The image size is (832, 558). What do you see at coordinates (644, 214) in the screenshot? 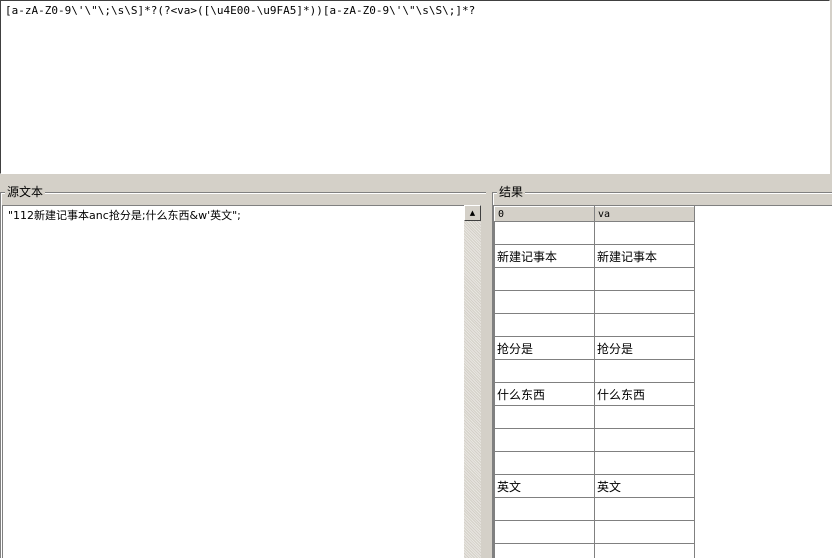
I see `column-header-va: va` at bounding box center [644, 214].